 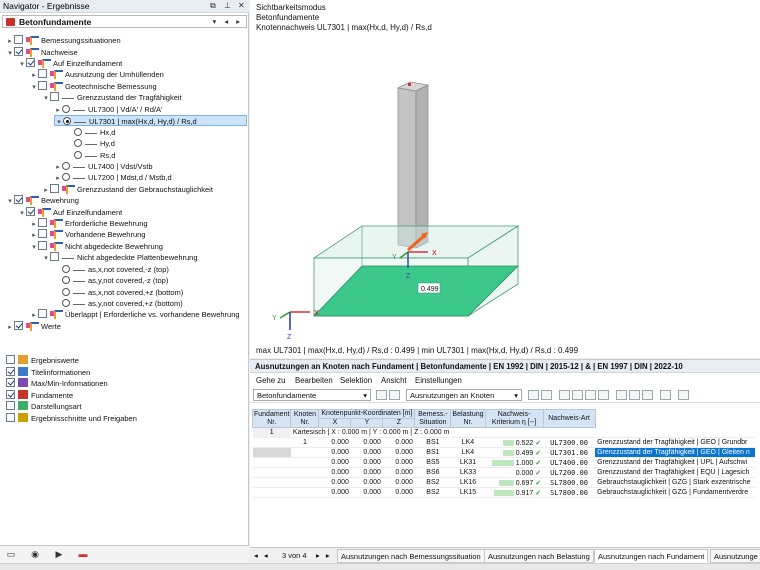 What do you see at coordinates (97, 74) in the screenshot?
I see `tree-item: ▸ Ausnutzung der Umhüllenden` at bounding box center [97, 74].